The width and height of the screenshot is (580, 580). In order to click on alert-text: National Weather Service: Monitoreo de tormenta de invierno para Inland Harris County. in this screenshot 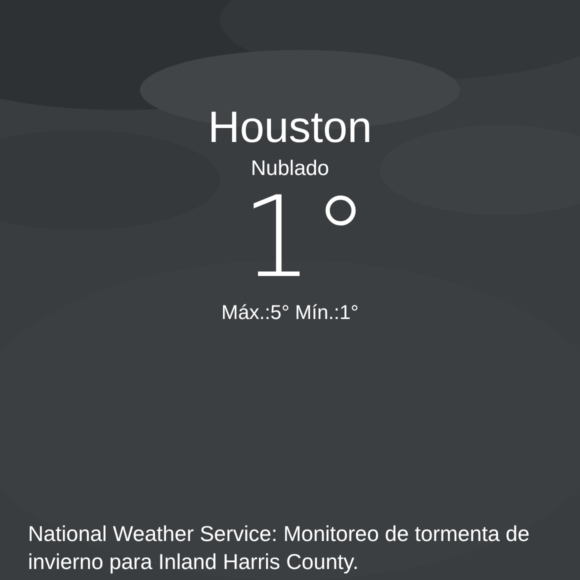, I will do `click(279, 548)`.